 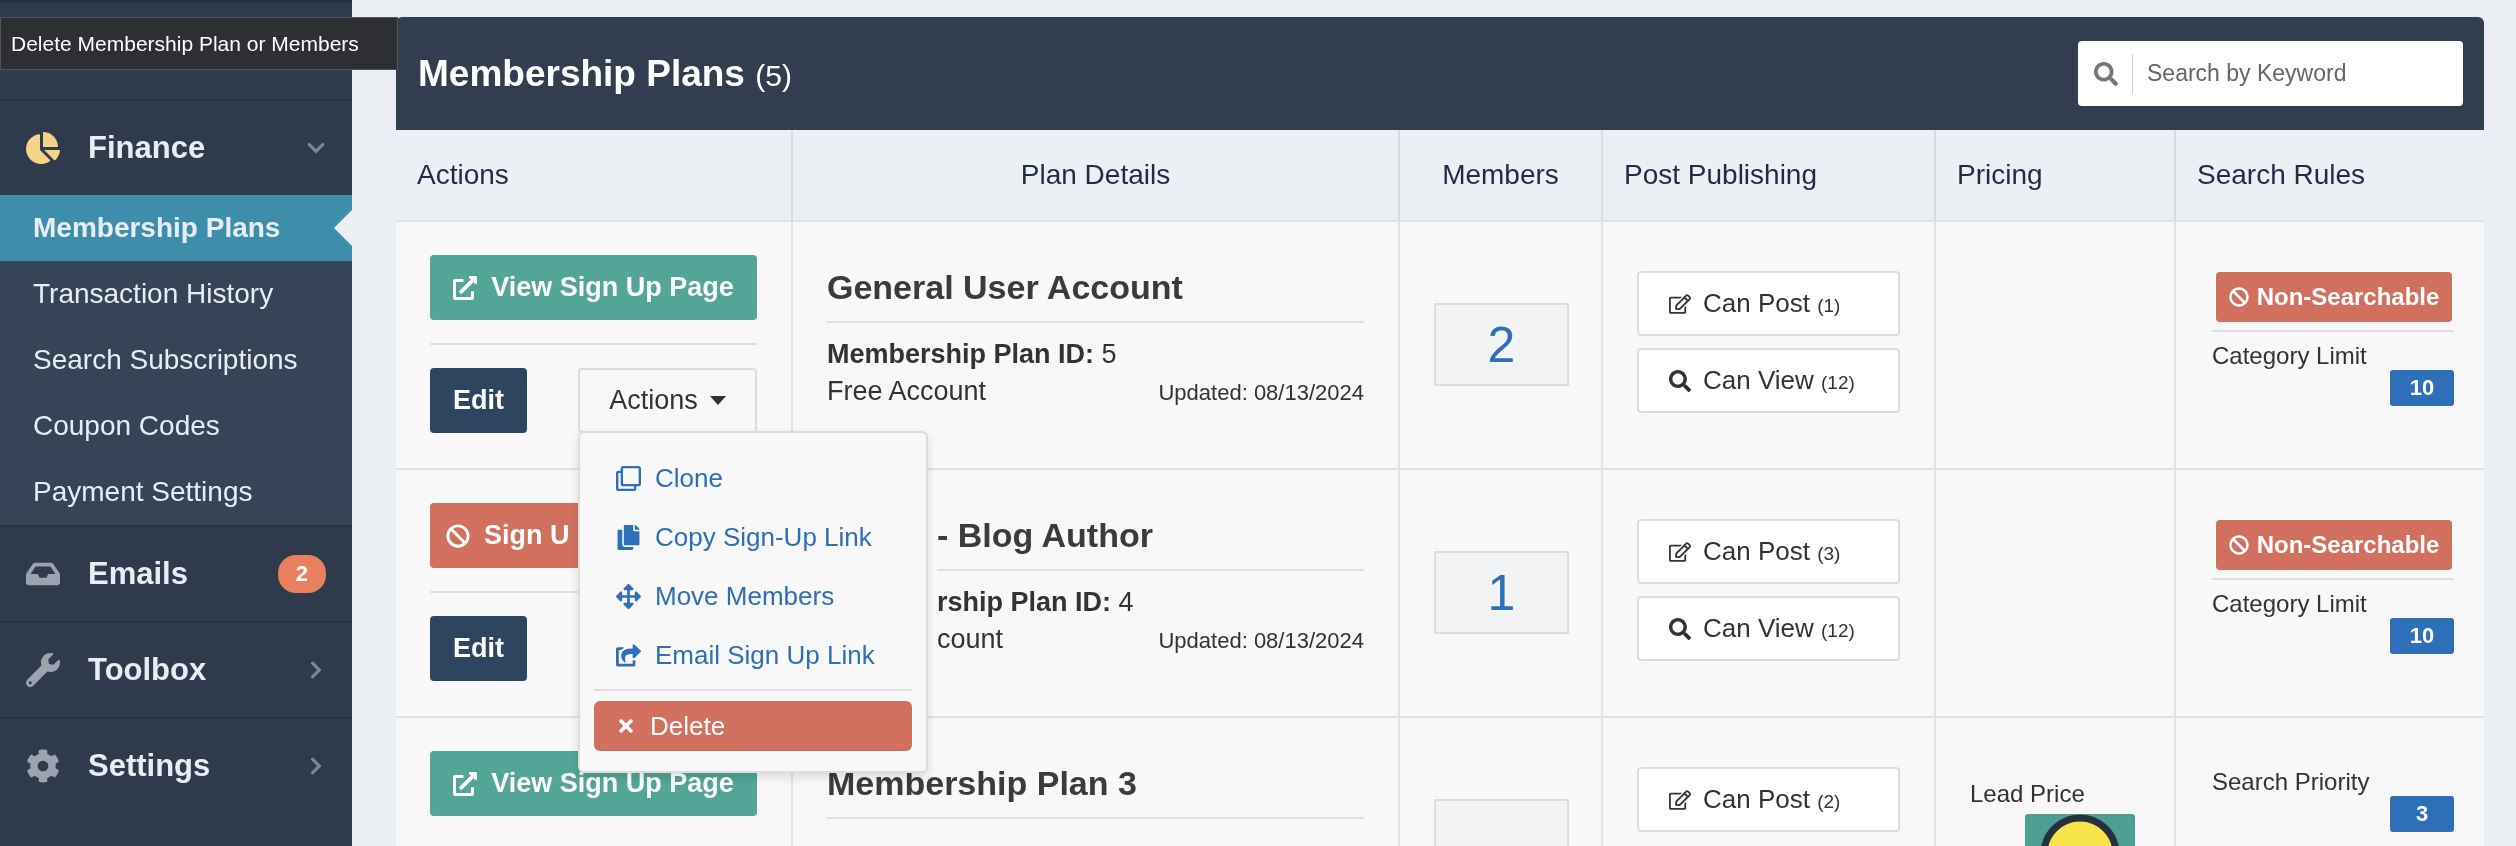 I want to click on plan-id: Membership Plan ID: 5, so click(x=972, y=354).